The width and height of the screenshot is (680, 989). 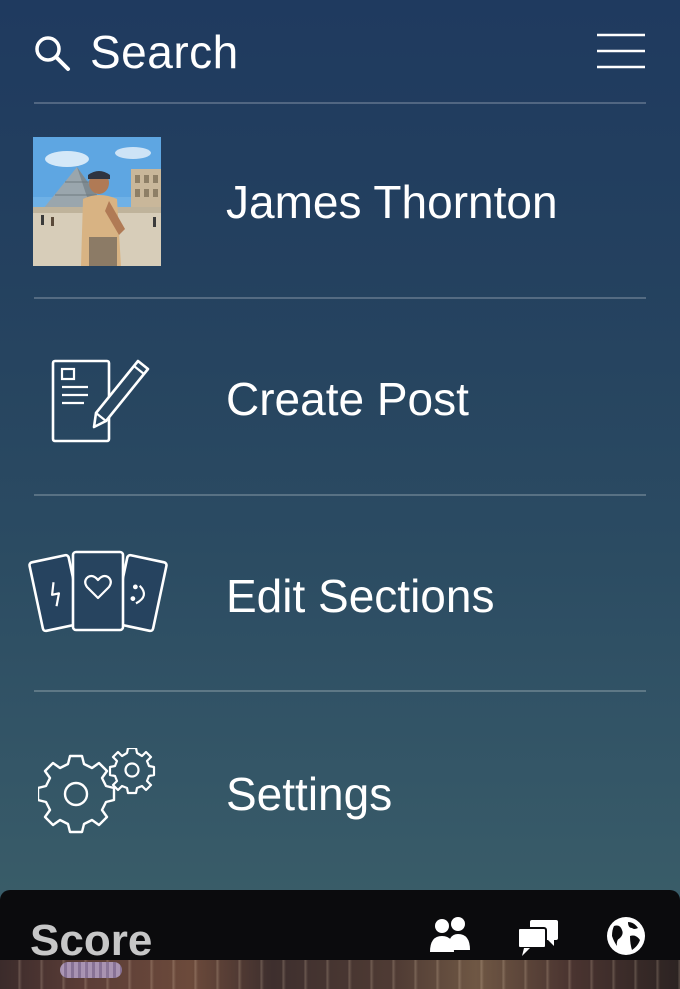 What do you see at coordinates (91, 970) in the screenshot?
I see `dock-logo-mark` at bounding box center [91, 970].